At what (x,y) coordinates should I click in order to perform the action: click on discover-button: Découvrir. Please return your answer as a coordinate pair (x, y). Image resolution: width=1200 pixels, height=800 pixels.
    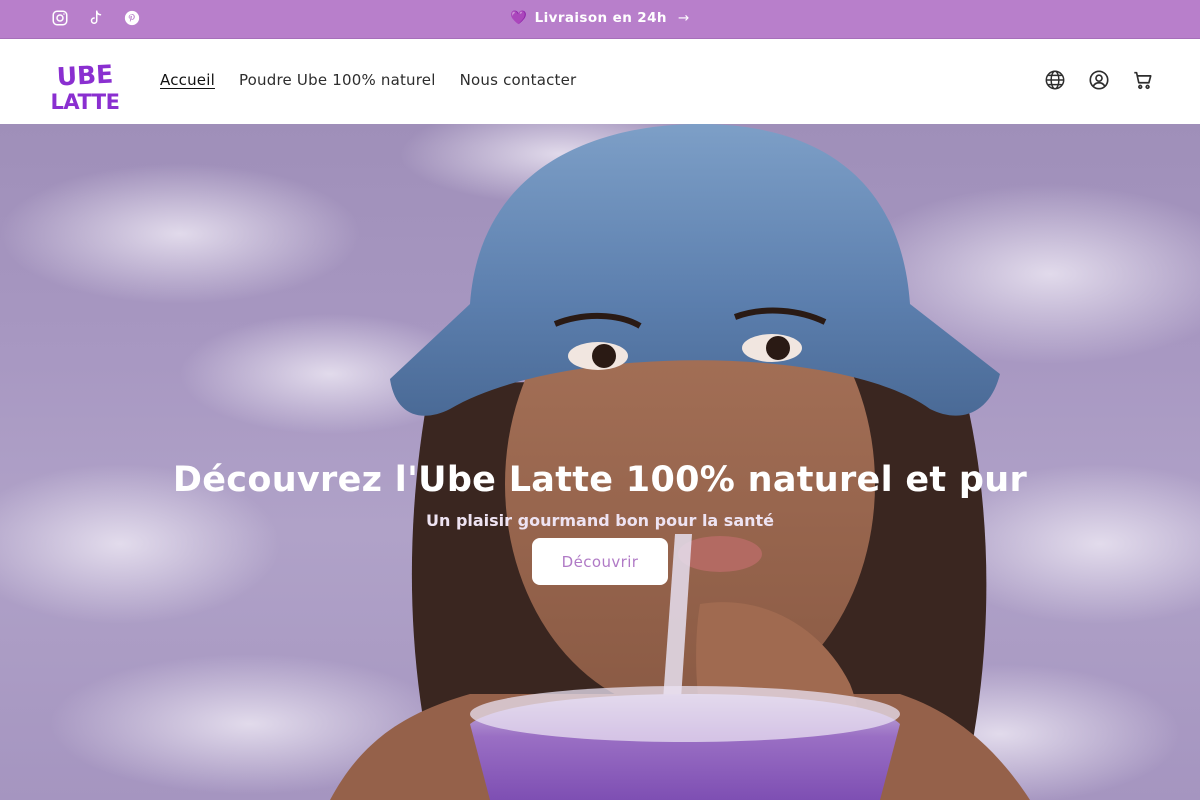
    Looking at the image, I should click on (600, 561).